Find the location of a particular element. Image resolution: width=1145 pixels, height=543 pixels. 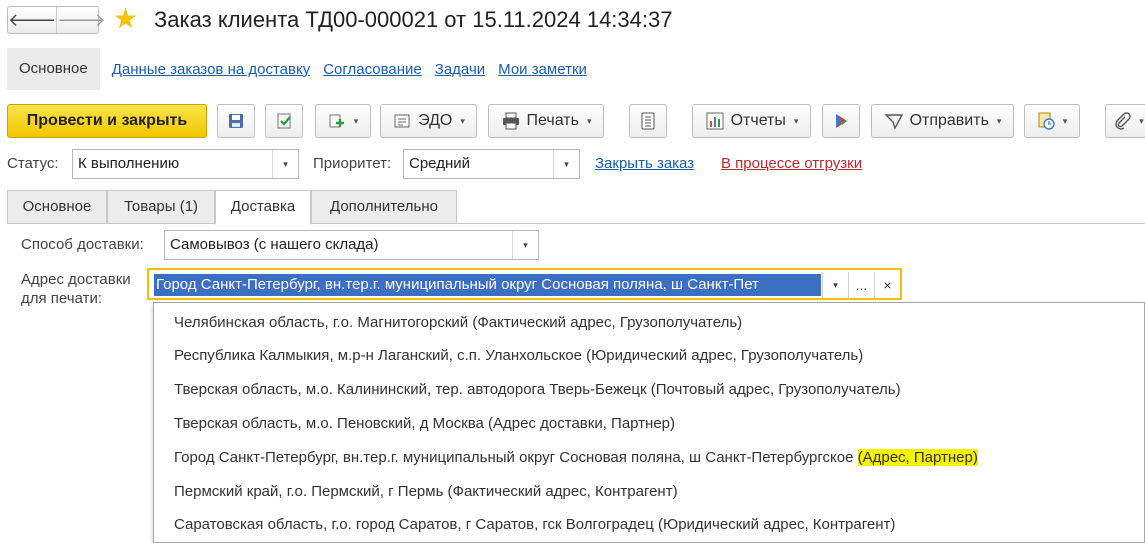

tab-goods: Товары (1) is located at coordinates (161, 207).